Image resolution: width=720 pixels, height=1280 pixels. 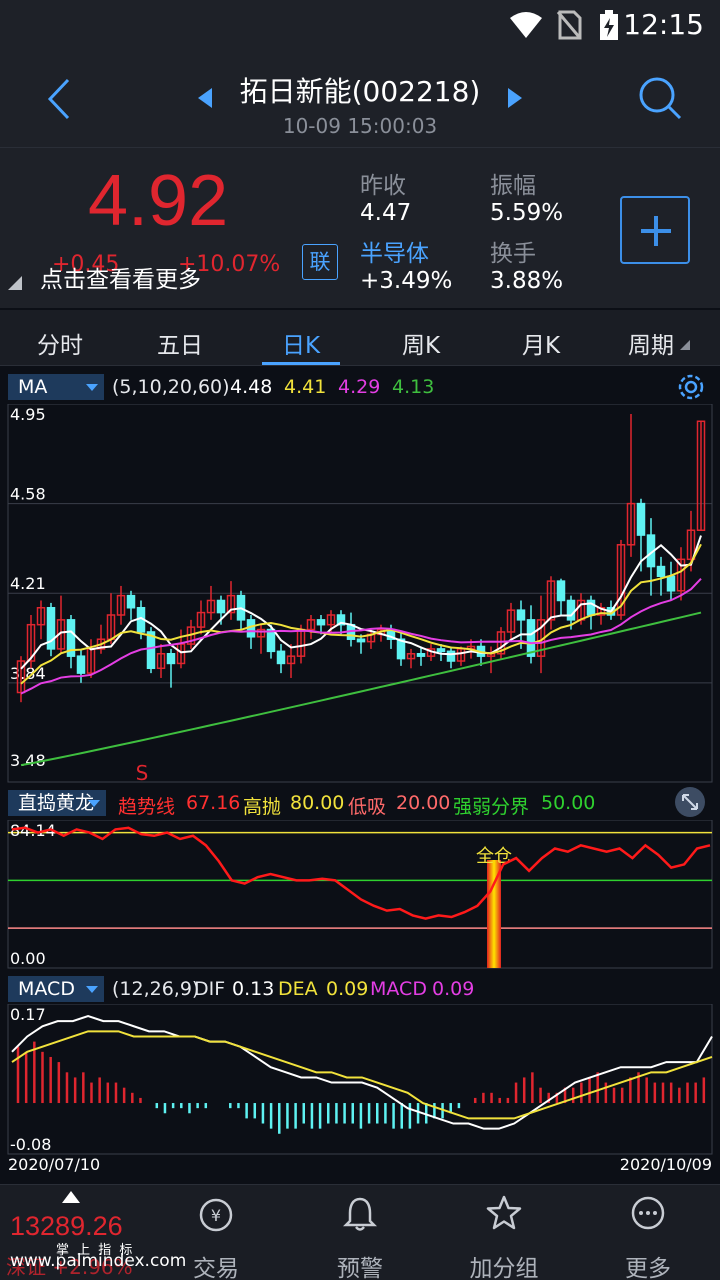 I want to click on dea-label: DEA, so click(x=298, y=989).